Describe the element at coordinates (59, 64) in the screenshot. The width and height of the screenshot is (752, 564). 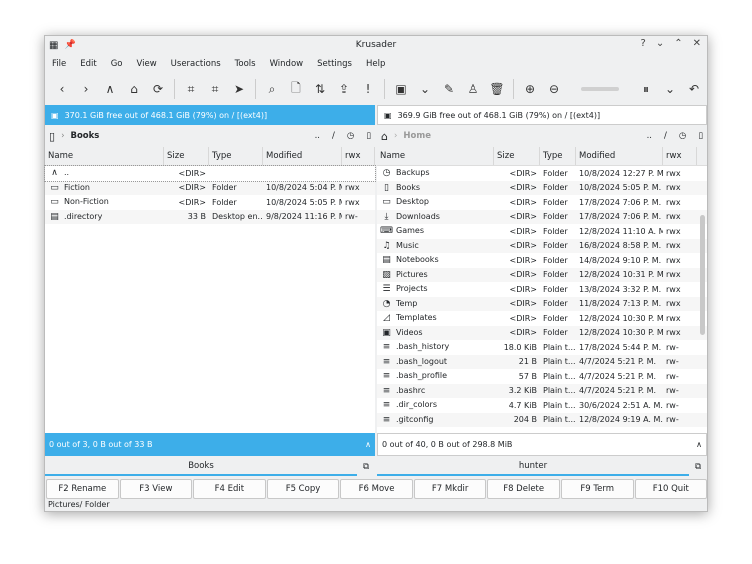
I see `menu-file: File` at that location.